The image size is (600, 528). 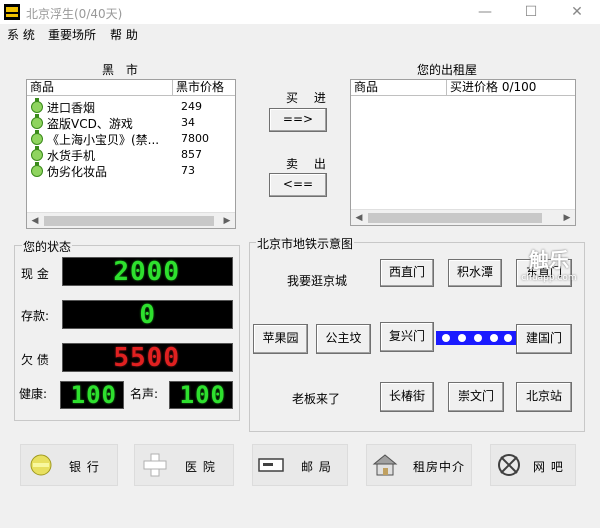 What do you see at coordinates (90, 124) in the screenshot?
I see `market-item-name: 盗版VCD、游戏` at bounding box center [90, 124].